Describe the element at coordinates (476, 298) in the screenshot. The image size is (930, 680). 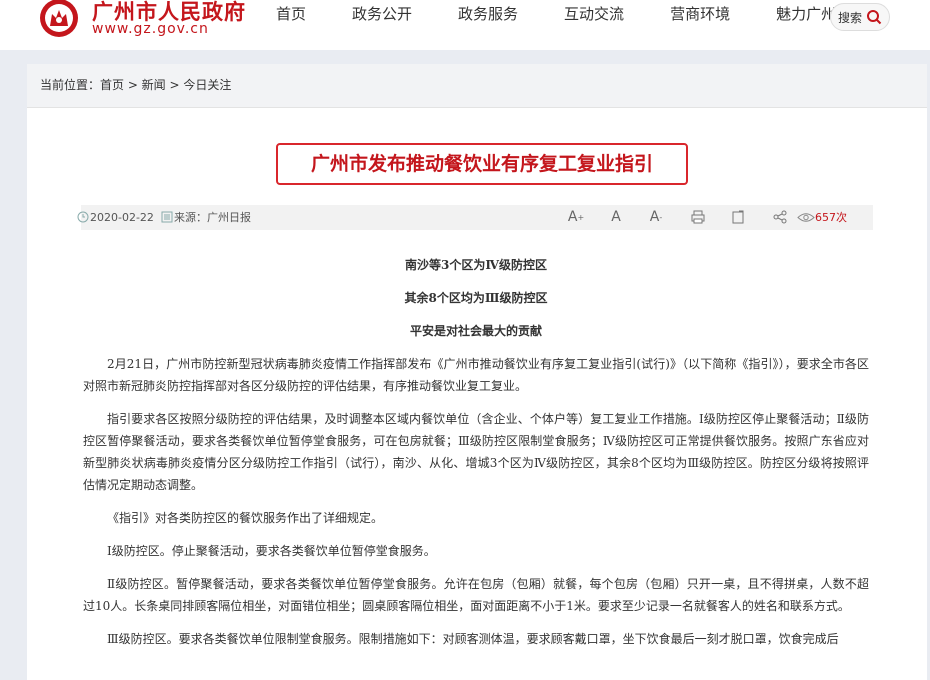
I see `article-subtitle: 其余8个区均为Ⅲ级防控区` at that location.